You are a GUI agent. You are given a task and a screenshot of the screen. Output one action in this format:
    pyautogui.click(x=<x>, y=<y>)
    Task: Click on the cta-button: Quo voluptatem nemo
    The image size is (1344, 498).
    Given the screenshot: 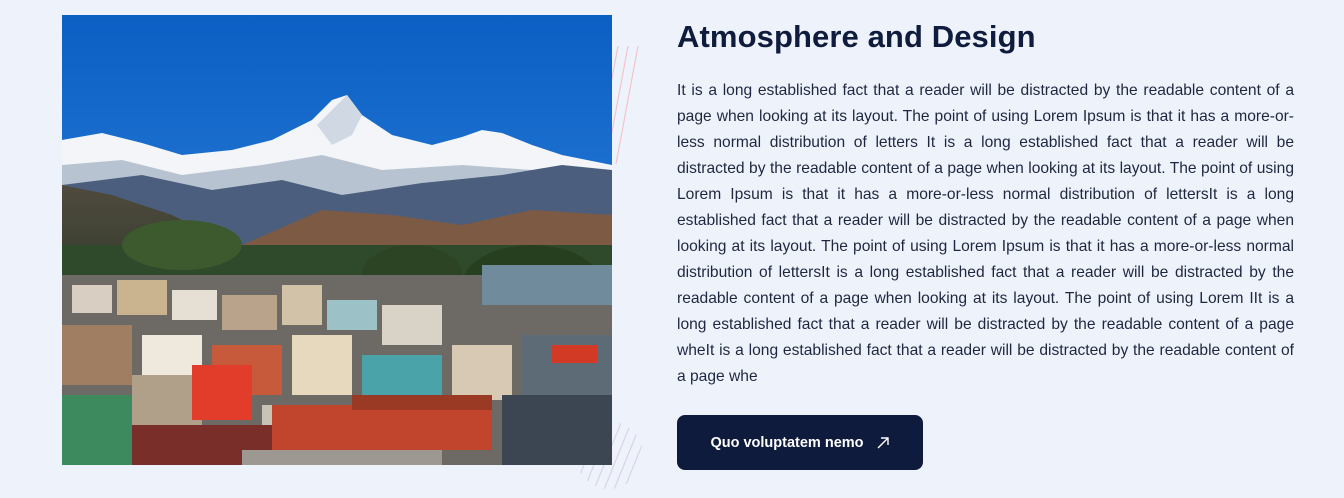 What is the action you would take?
    pyautogui.click(x=800, y=442)
    